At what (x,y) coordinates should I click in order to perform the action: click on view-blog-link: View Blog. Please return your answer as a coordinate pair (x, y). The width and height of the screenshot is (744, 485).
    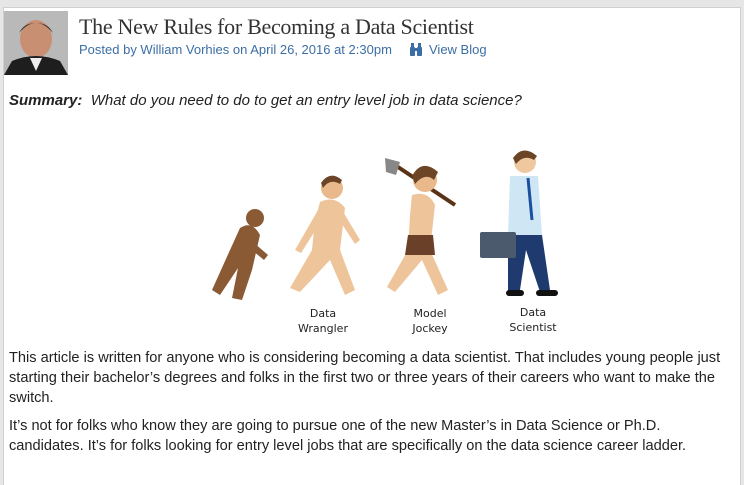
    Looking at the image, I should click on (448, 49).